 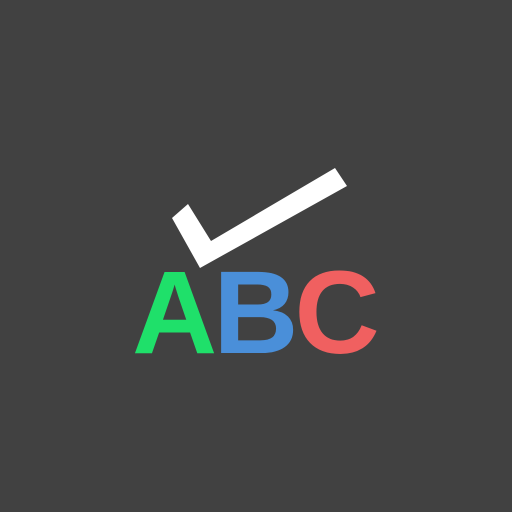 I want to click on letter-b: B, so click(x=255, y=313).